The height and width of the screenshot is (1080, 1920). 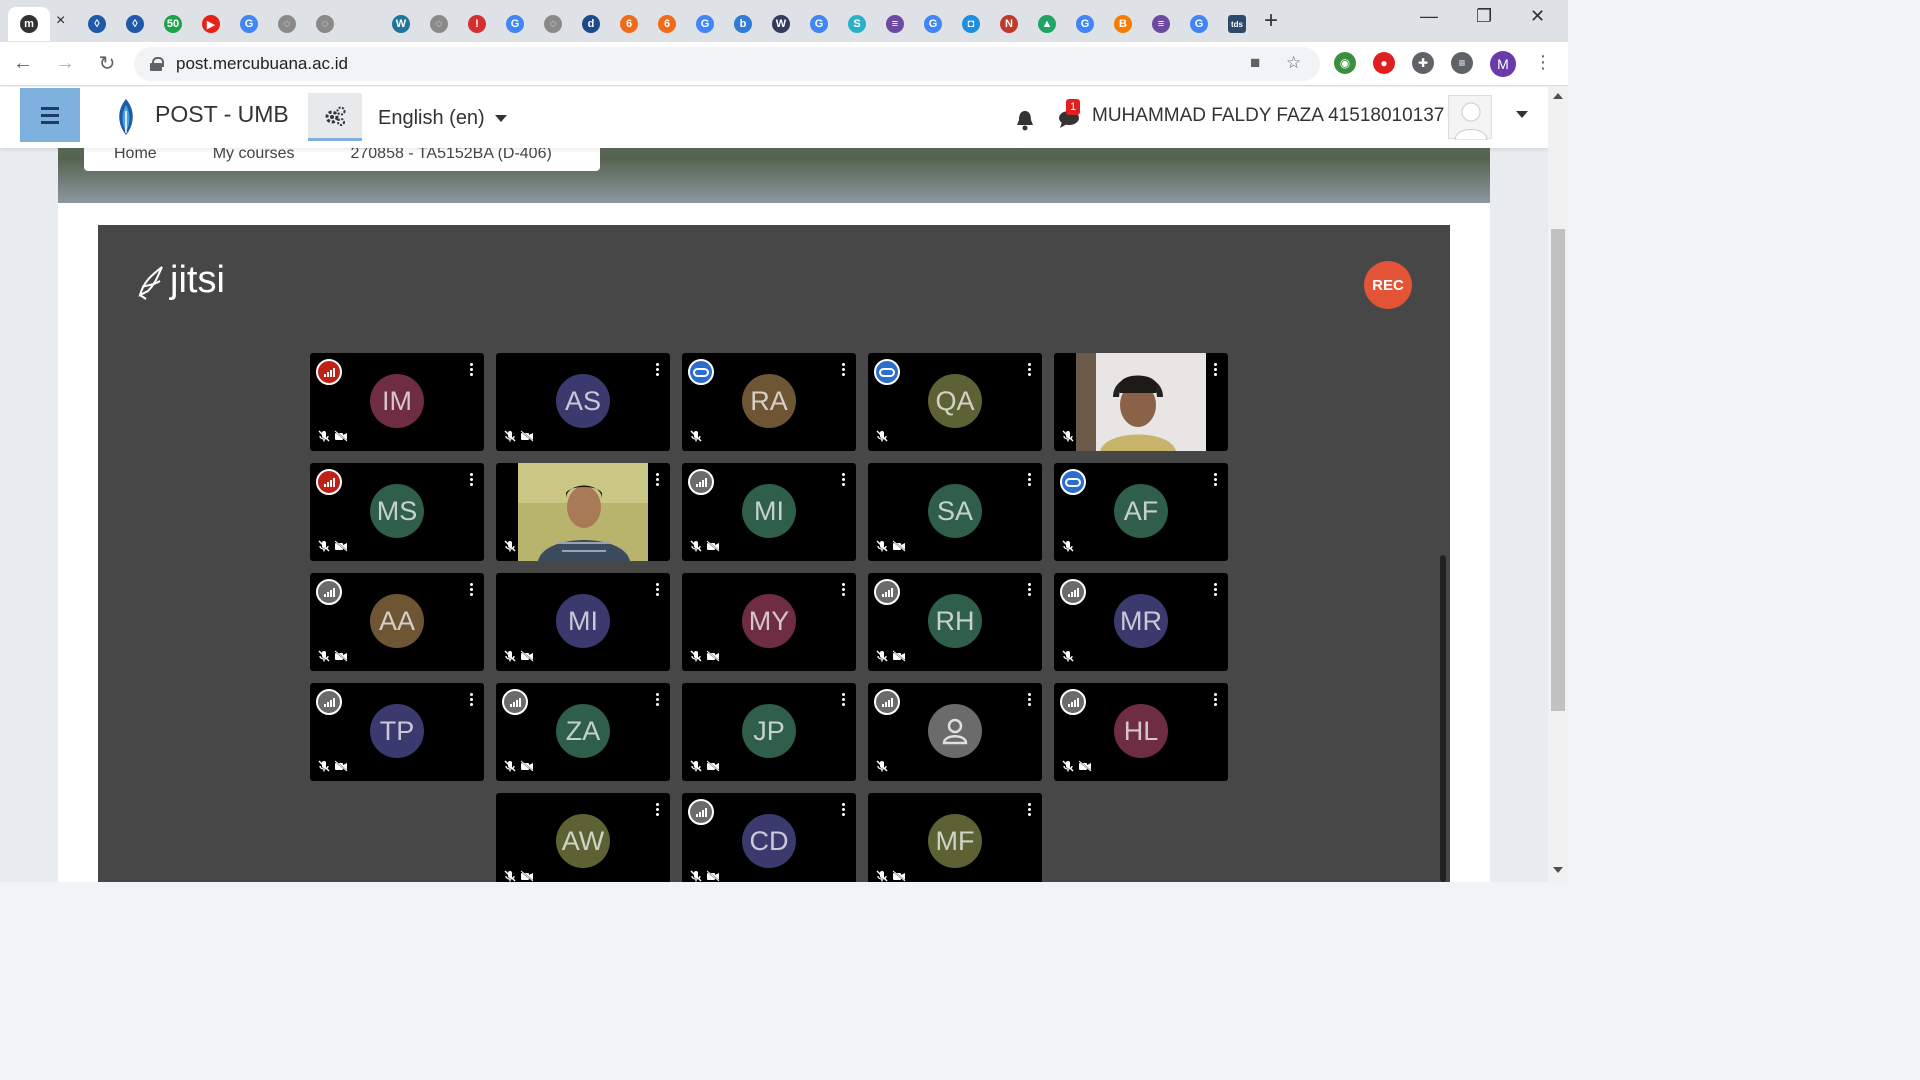 What do you see at coordinates (335, 117) in the screenshot?
I see `settings-button` at bounding box center [335, 117].